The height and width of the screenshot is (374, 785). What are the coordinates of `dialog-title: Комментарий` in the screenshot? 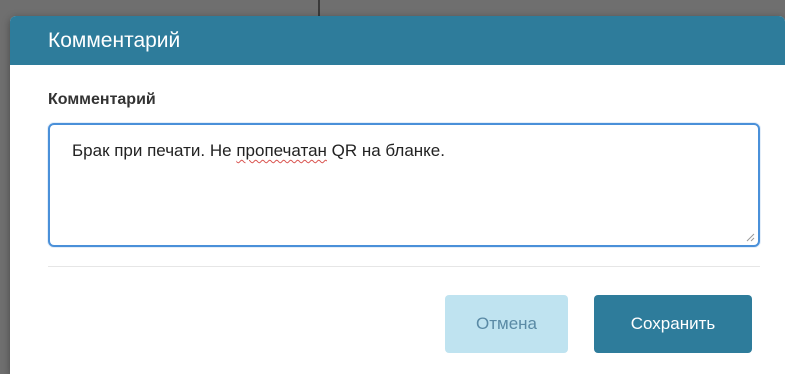 It's located at (114, 40).